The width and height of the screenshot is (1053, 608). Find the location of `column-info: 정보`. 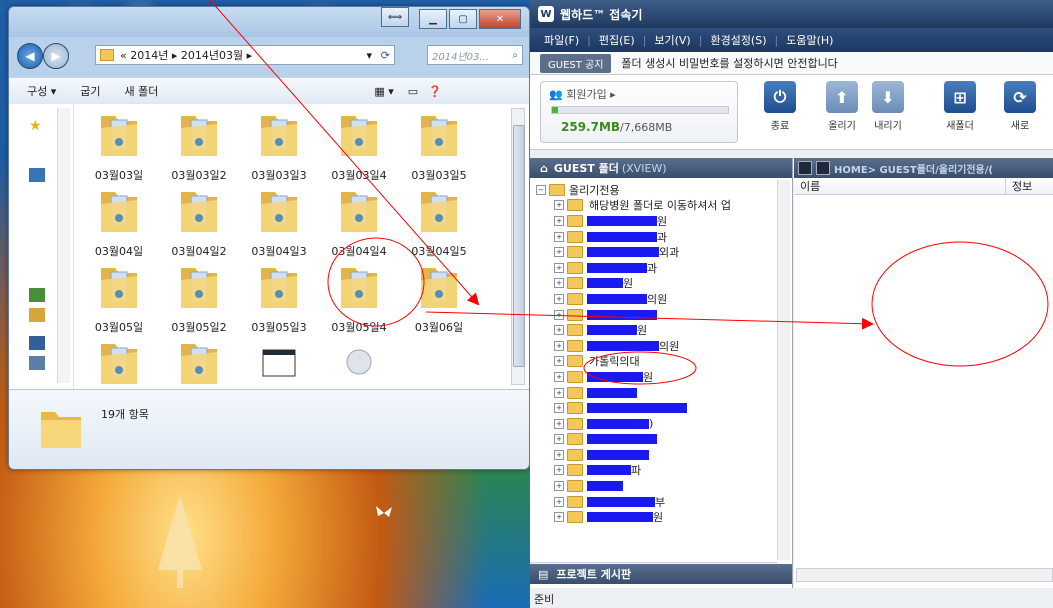

column-info: 정보 is located at coordinates (1019, 186).